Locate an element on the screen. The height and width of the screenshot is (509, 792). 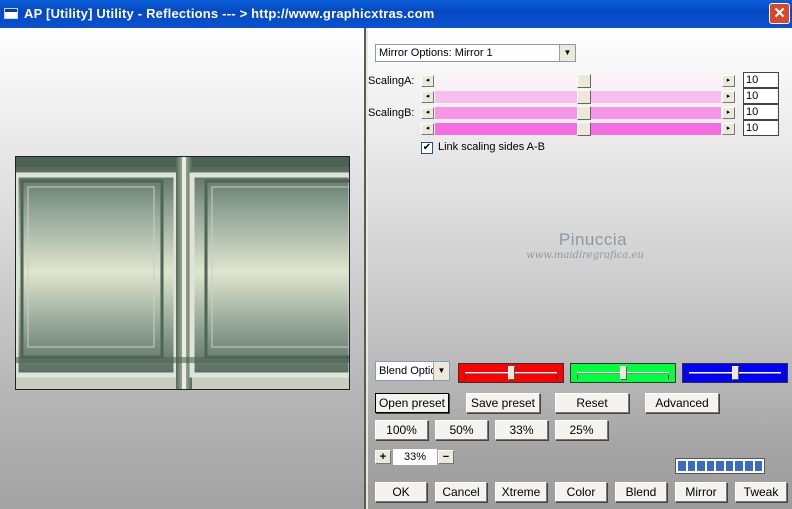
zoom-value-field: 33% is located at coordinates (415, 457).